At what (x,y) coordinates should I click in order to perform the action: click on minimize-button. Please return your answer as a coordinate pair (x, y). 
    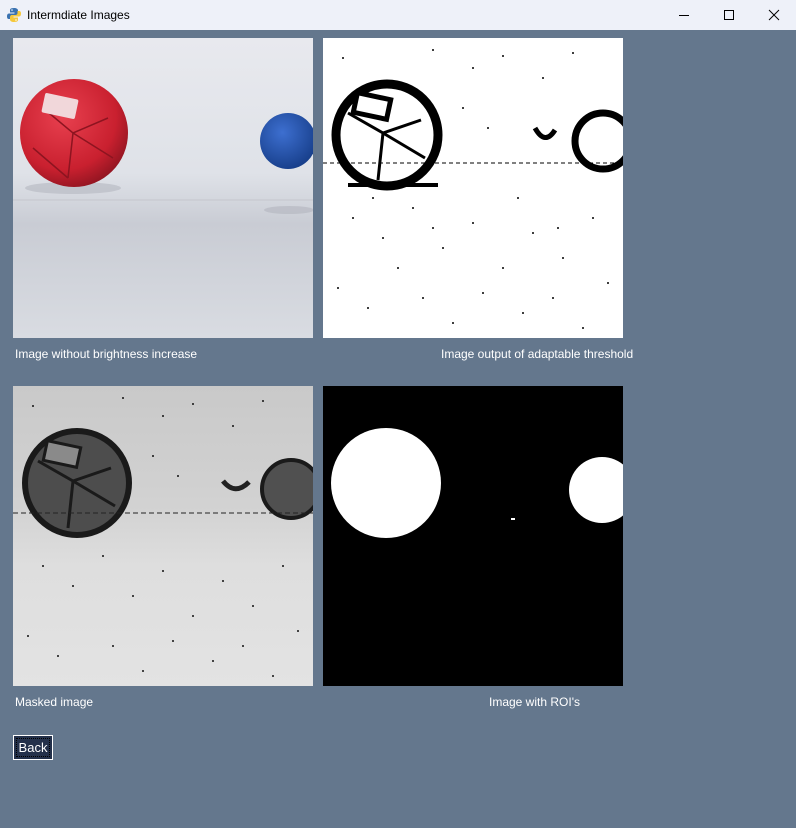
    Looking at the image, I should click on (684, 15).